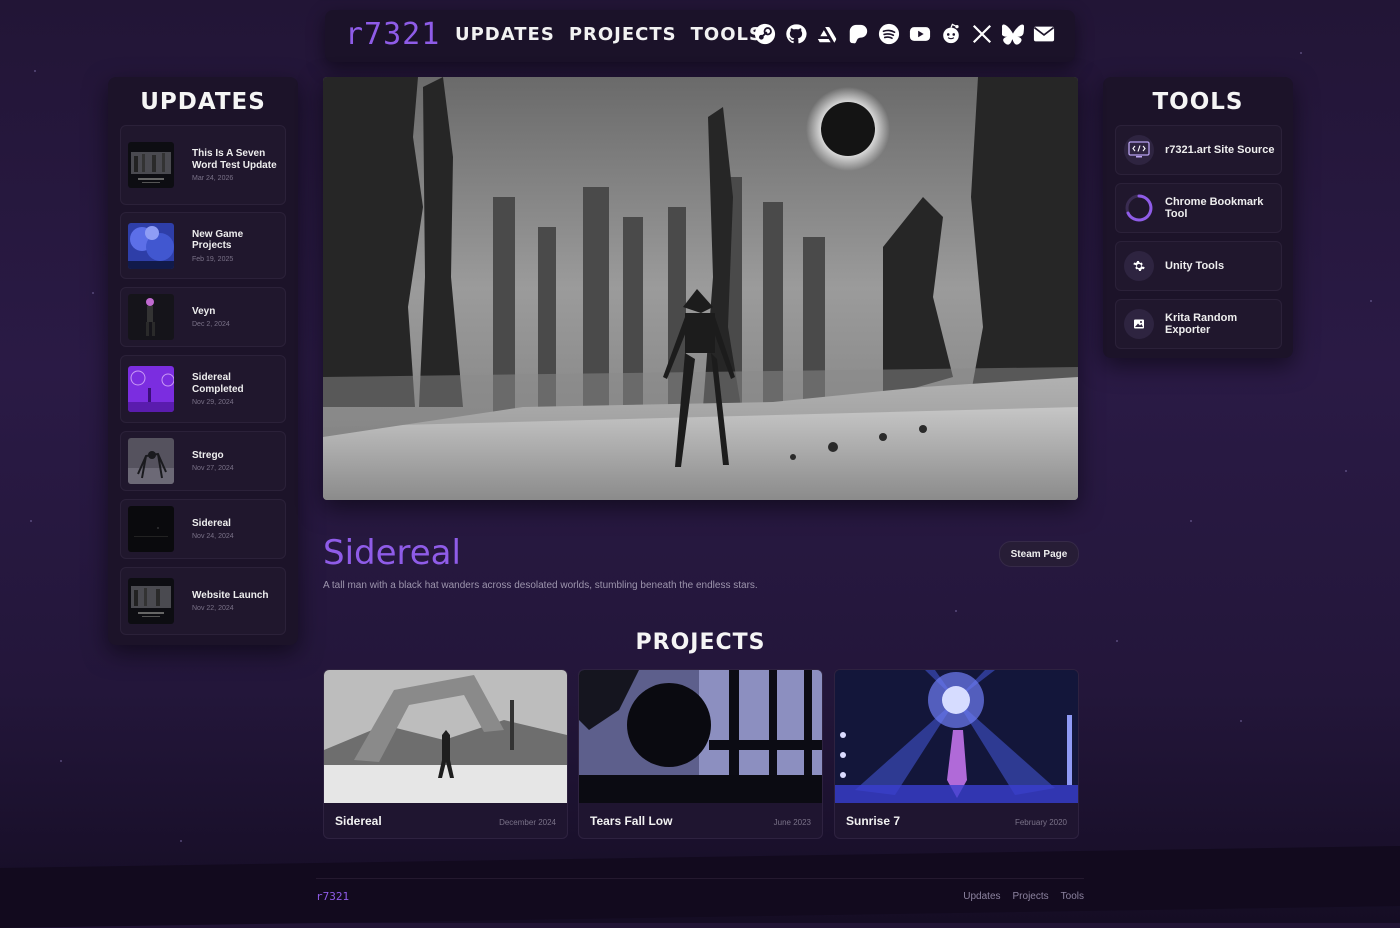  I want to click on tool-label: Krita Random Exporter, so click(1201, 324).